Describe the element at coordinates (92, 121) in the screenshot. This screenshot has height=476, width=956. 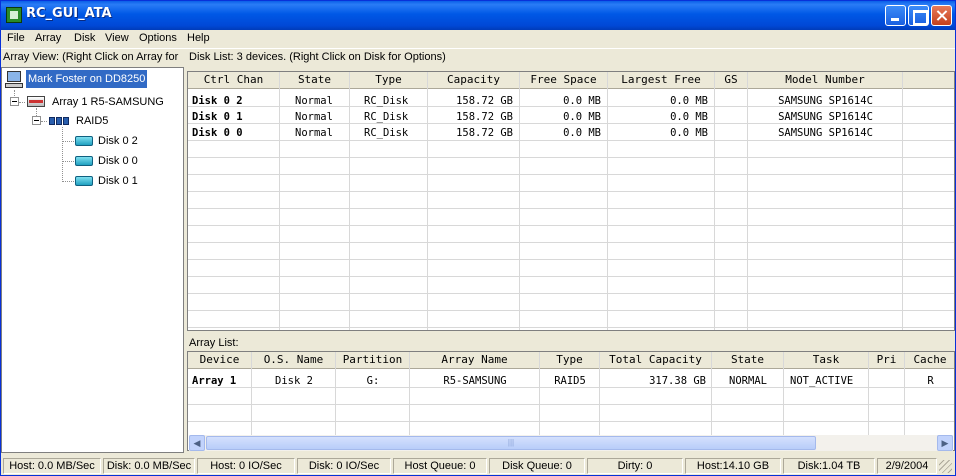
I see `tree-item-raid: RAID5` at that location.